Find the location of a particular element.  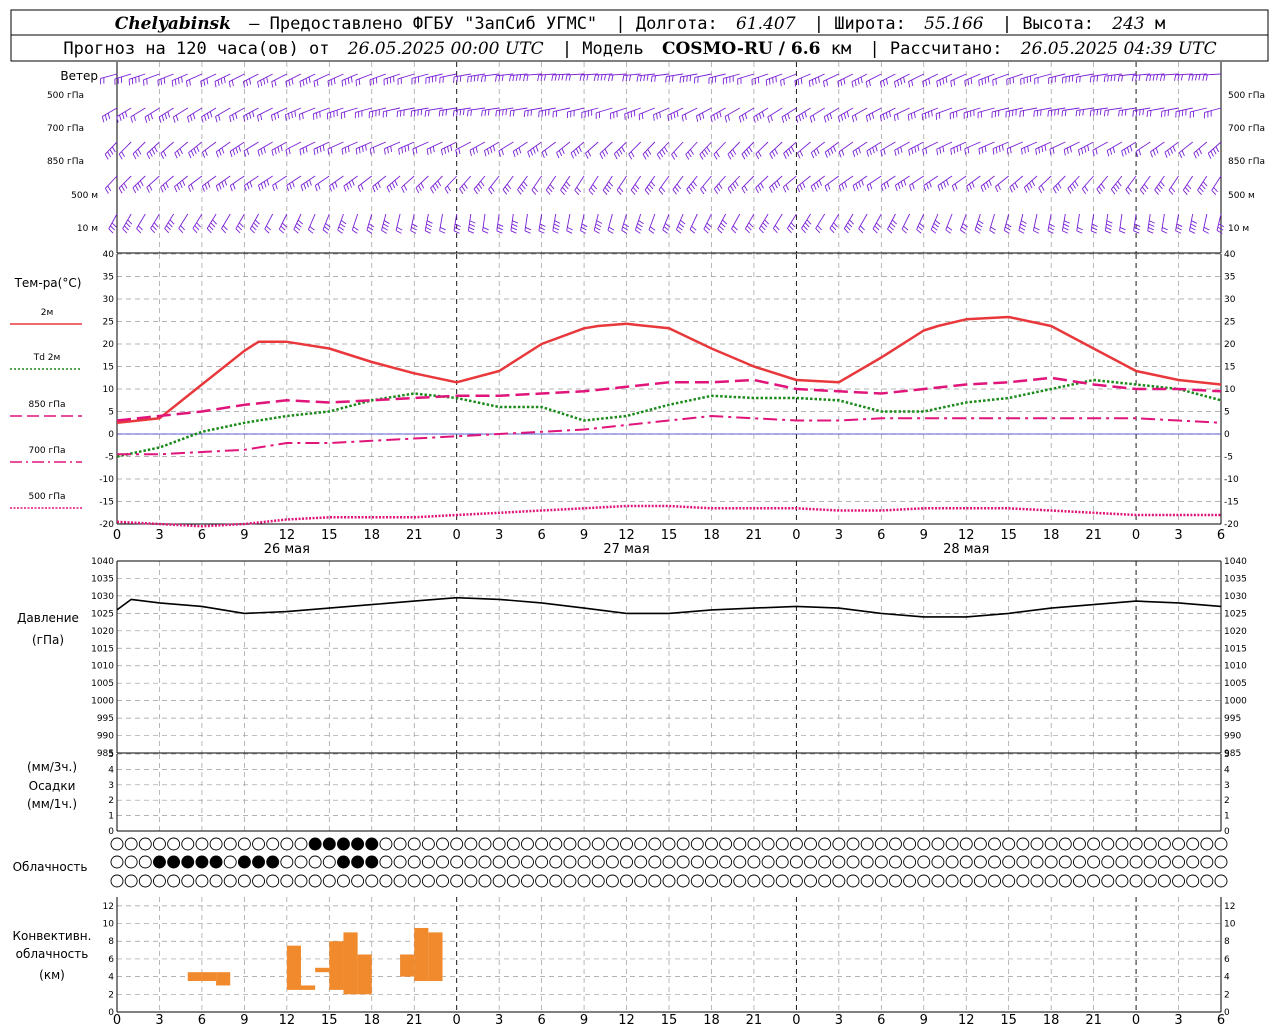

x-tick-label: 6 is located at coordinates (202, 535).